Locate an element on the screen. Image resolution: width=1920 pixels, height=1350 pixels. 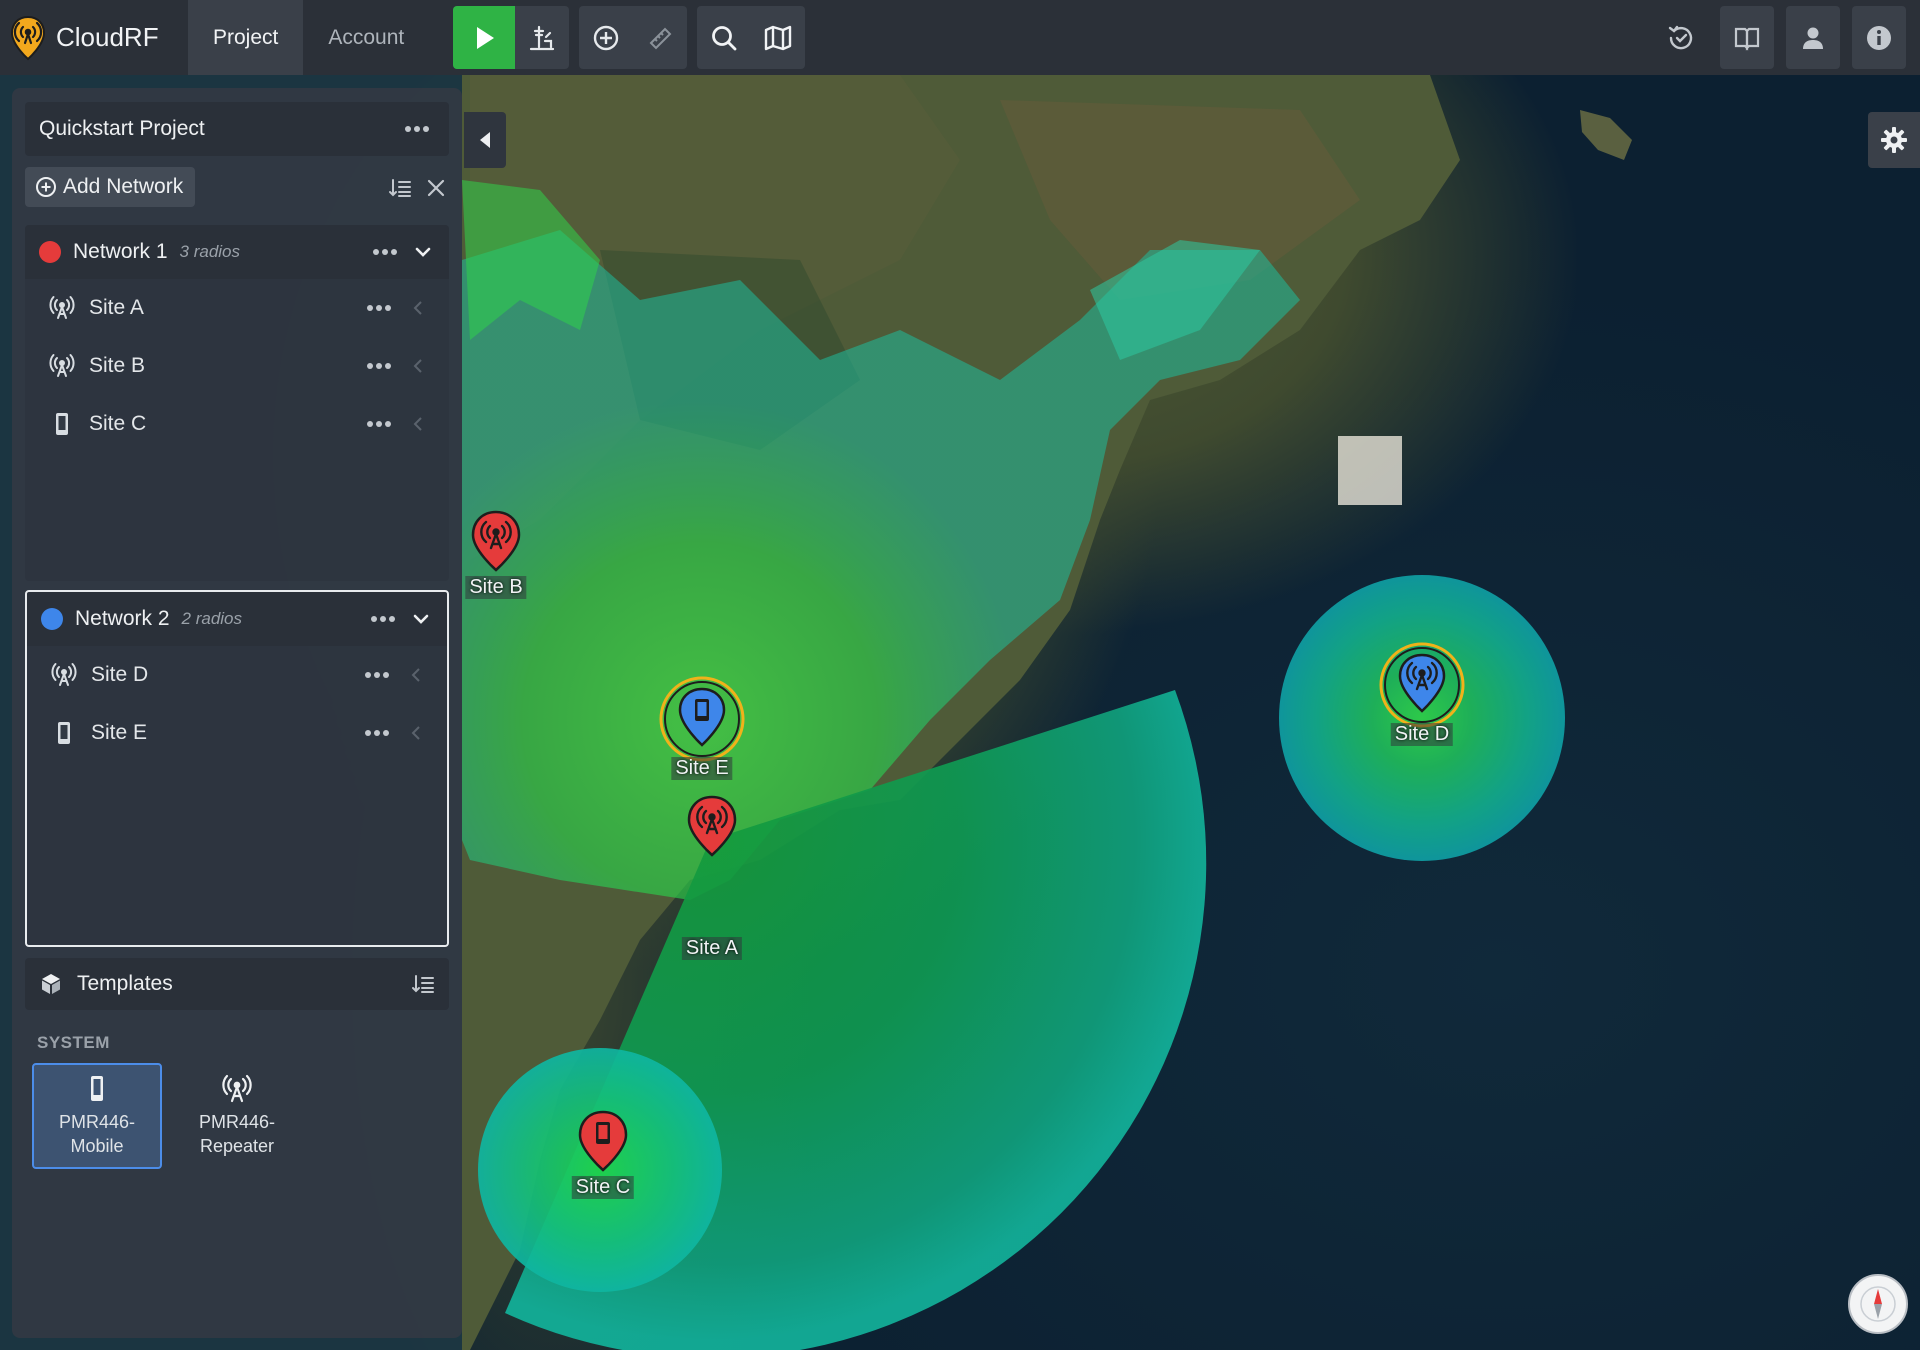
template-pmr446-repeater: PMR446- Repeater is located at coordinates (237, 1116).